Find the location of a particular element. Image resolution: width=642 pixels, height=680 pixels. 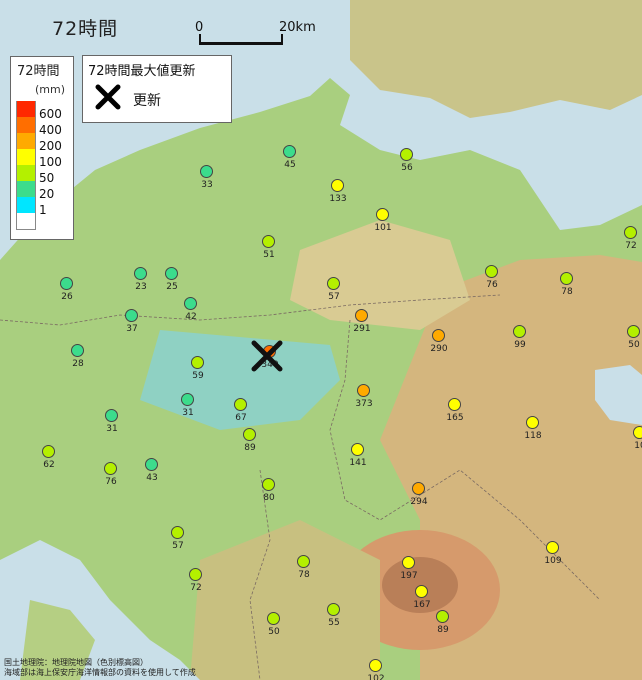

station-marker: 373 is located at coordinates (364, 396).